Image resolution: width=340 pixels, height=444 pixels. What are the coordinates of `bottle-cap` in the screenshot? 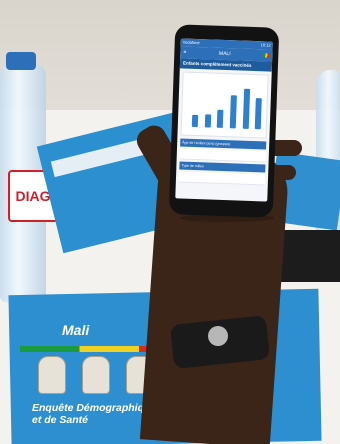 It's located at (21, 61).